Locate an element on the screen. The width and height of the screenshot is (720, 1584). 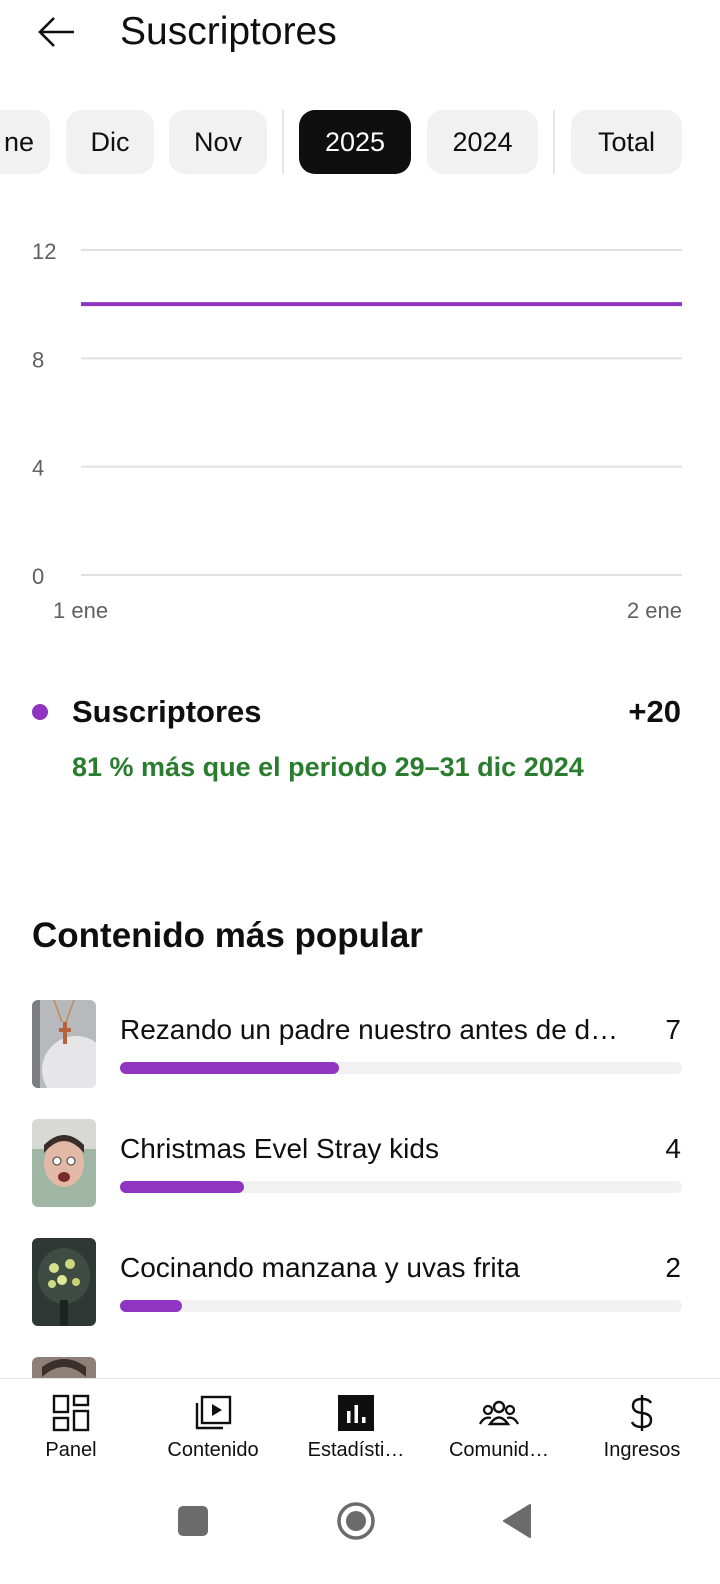
content-count: 4 is located at coordinates (673, 1148).